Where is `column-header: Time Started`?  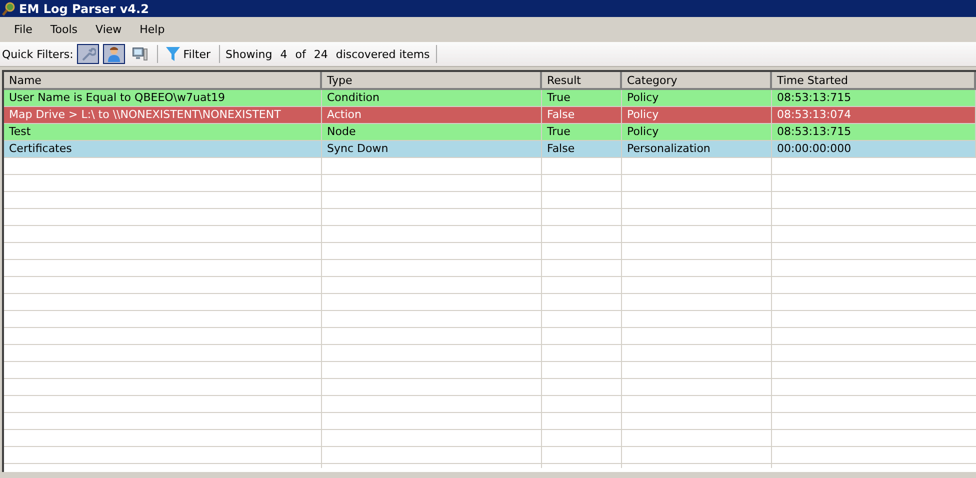 column-header: Time Started is located at coordinates (874, 81).